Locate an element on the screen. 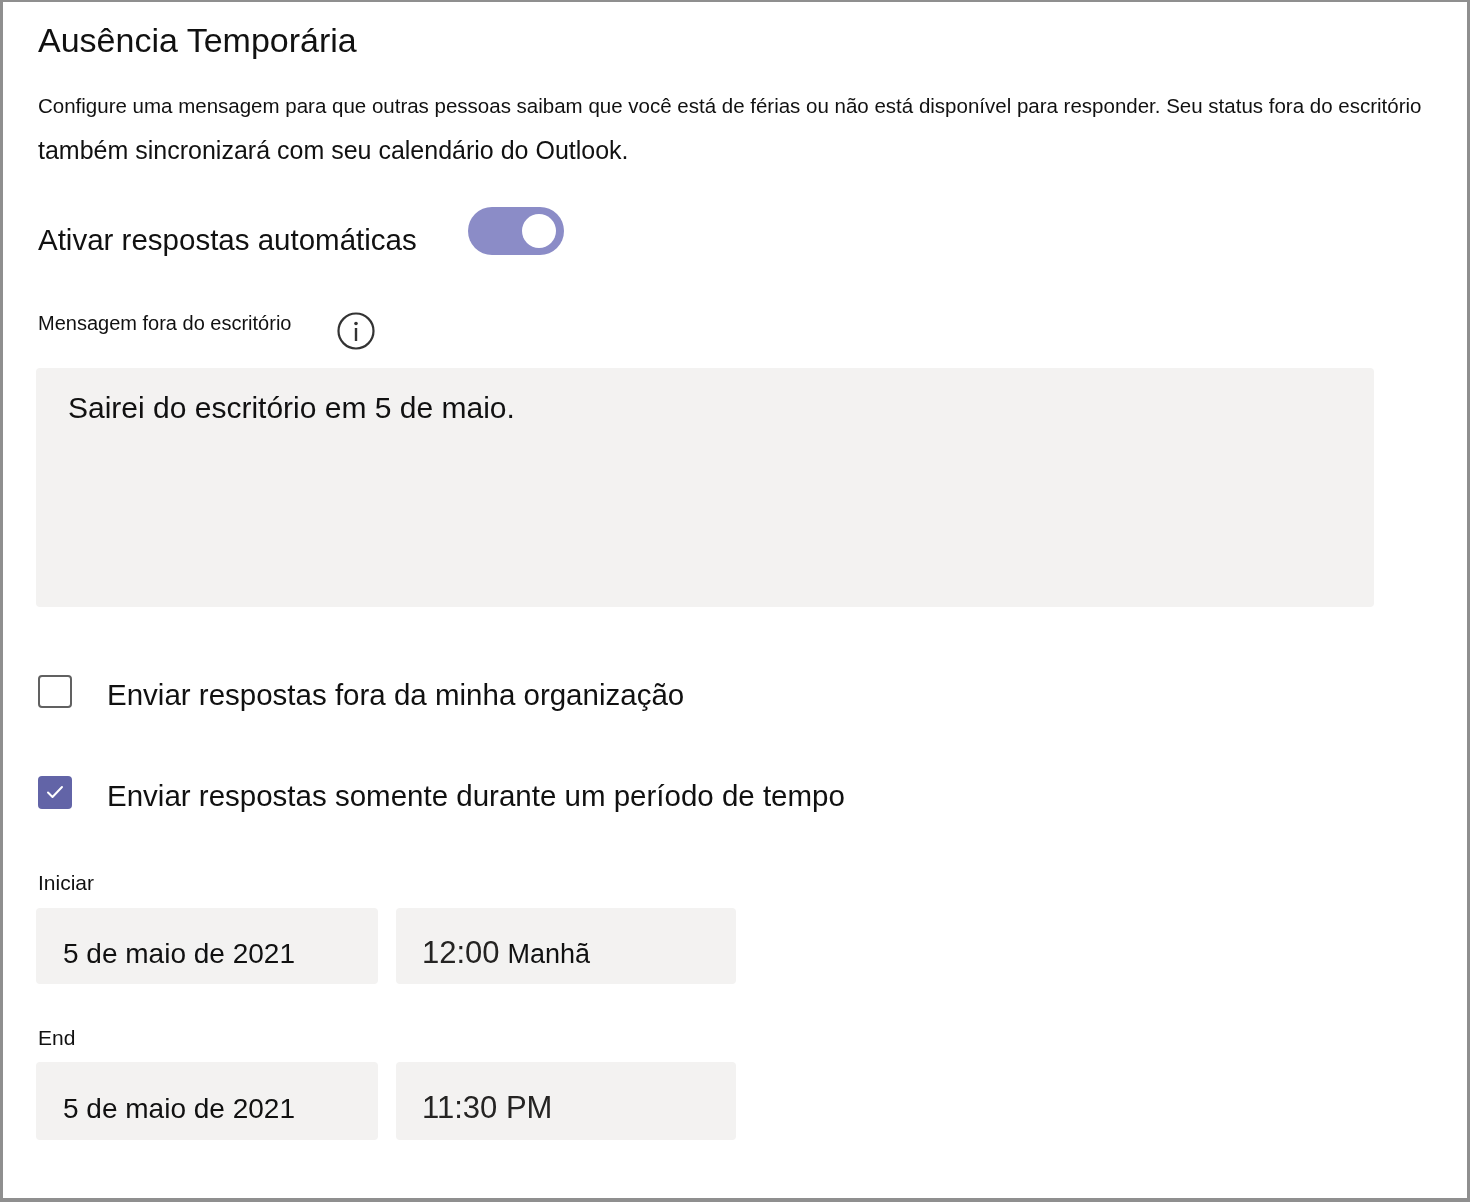 This screenshot has height=1202, width=1471. time-field: 12:00 Manhã is located at coordinates (566, 946).